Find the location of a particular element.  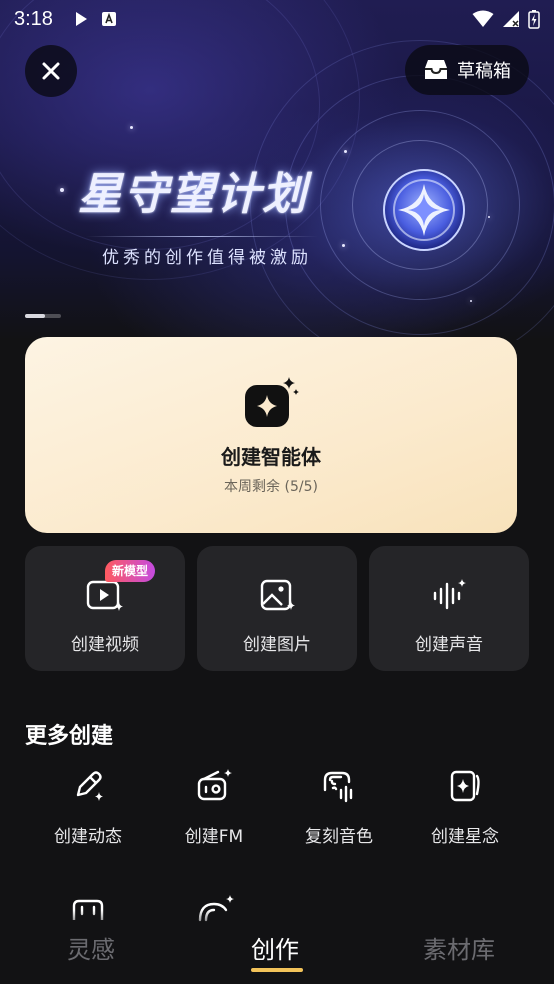

wifi-icon is located at coordinates (483, 18).